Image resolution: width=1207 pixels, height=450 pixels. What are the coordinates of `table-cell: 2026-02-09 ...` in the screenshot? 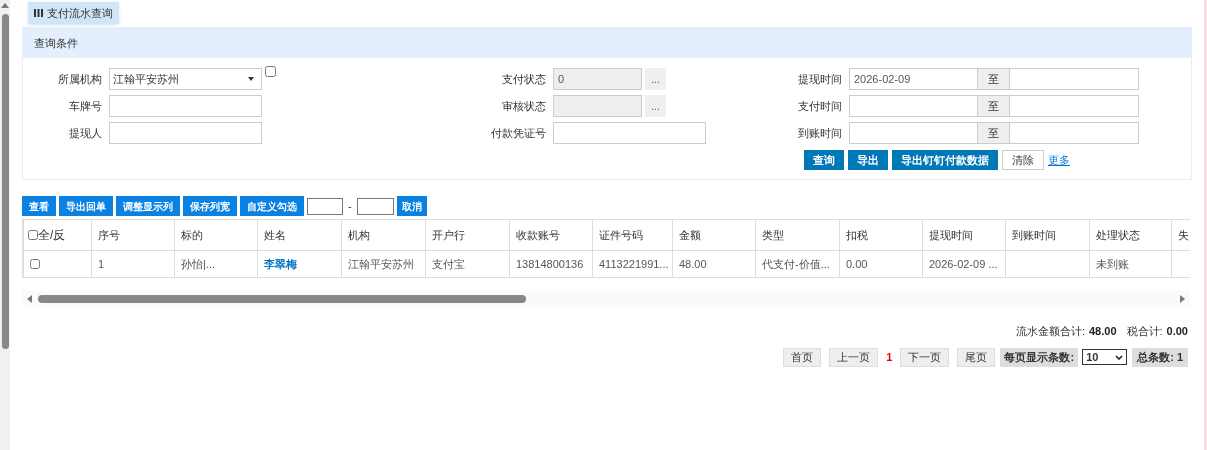 It's located at (963, 263).